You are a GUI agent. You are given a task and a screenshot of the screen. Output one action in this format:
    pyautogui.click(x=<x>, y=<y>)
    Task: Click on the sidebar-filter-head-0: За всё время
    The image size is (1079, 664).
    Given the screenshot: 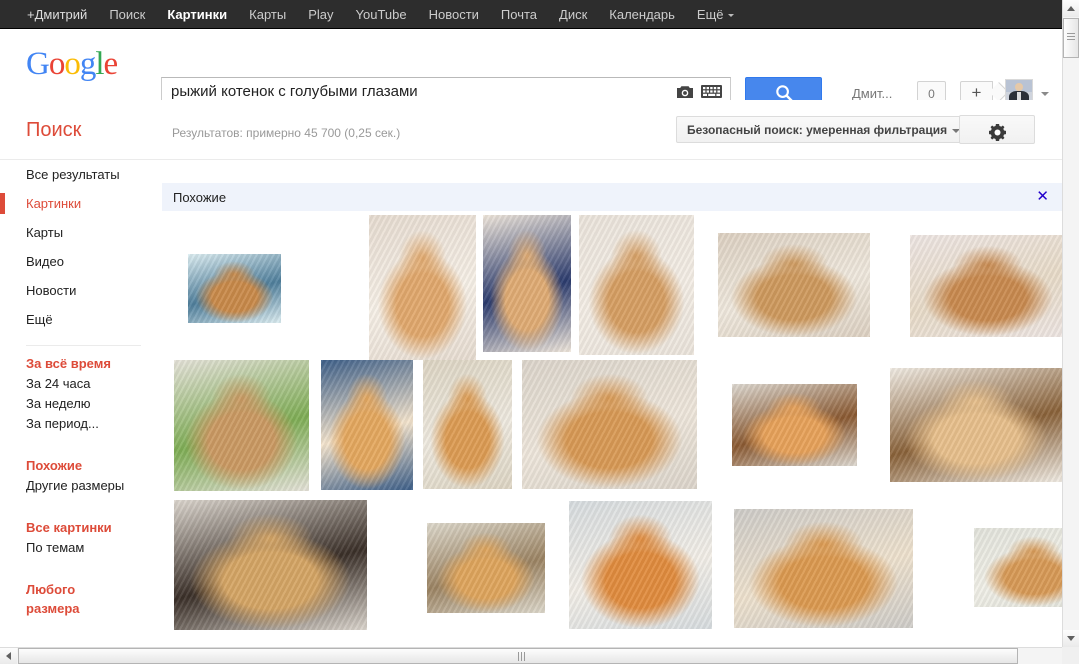 What is the action you would take?
    pyautogui.click(x=77, y=364)
    